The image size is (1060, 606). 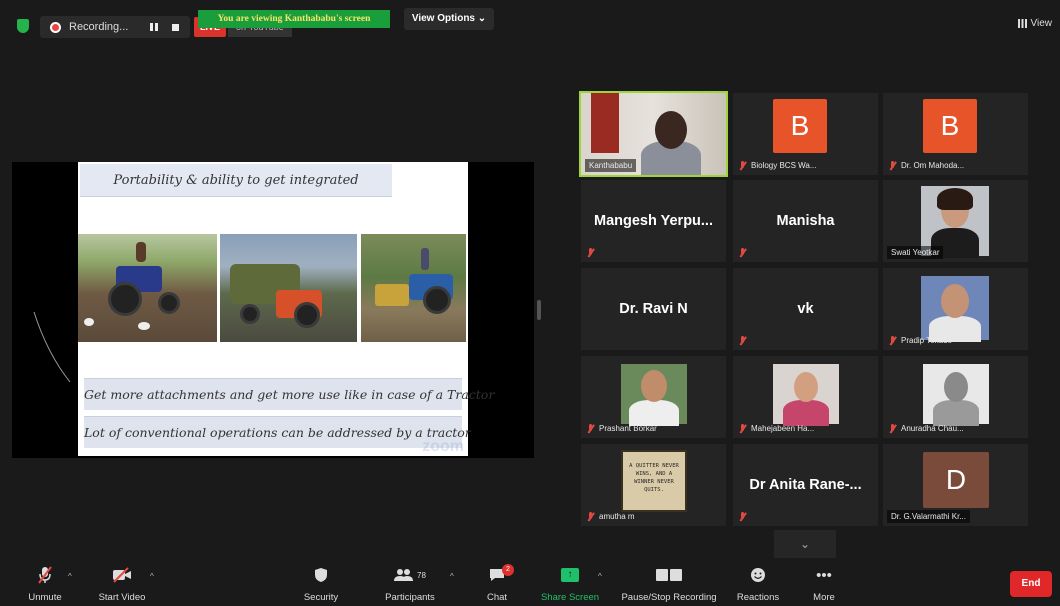 I want to click on recording-label: Pause/Stop Recording, so click(x=669, y=597).